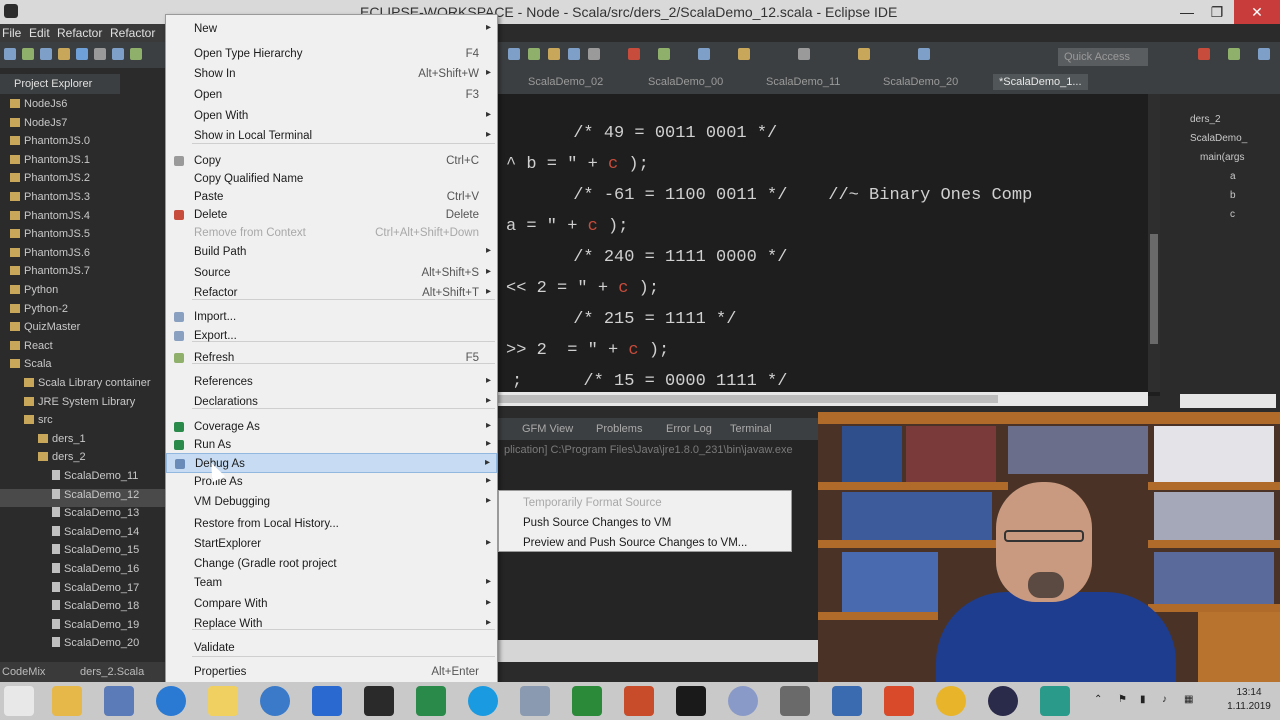 The image size is (1280, 720). Describe the element at coordinates (50, 181) in the screenshot. I see `tree-folder-item: PhantomJS.2` at that location.